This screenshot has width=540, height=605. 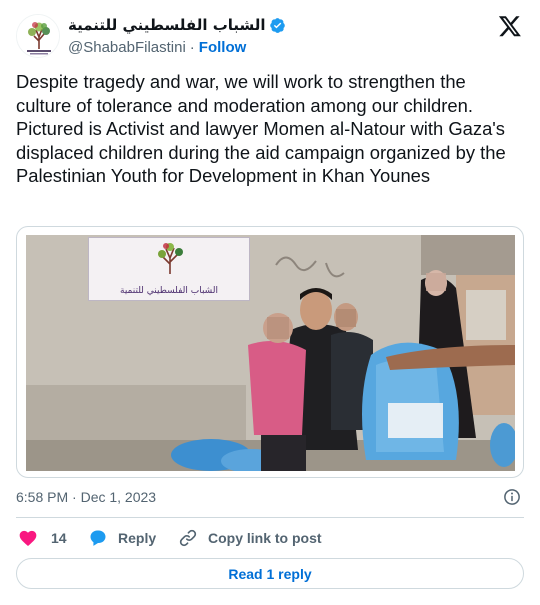 I want to click on like-count: 14, so click(x=59, y=538).